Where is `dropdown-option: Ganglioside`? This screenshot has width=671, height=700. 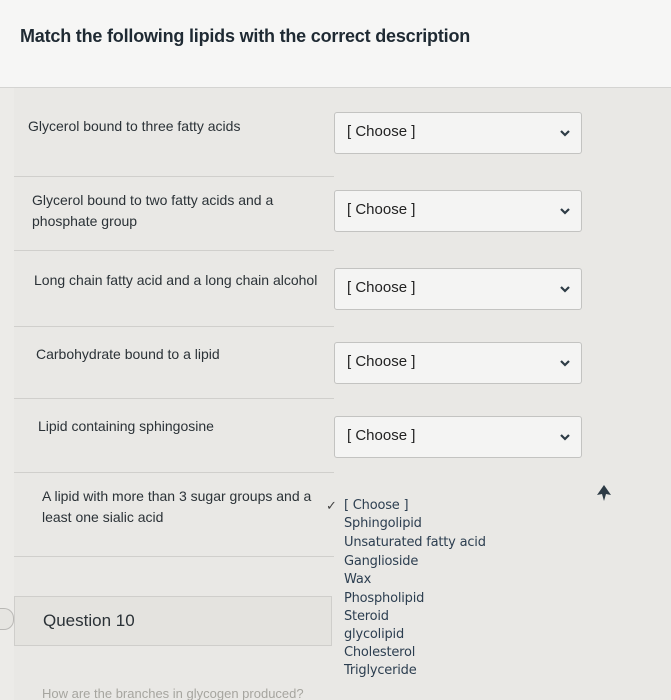 dropdown-option: Ganglioside is located at coordinates (381, 561).